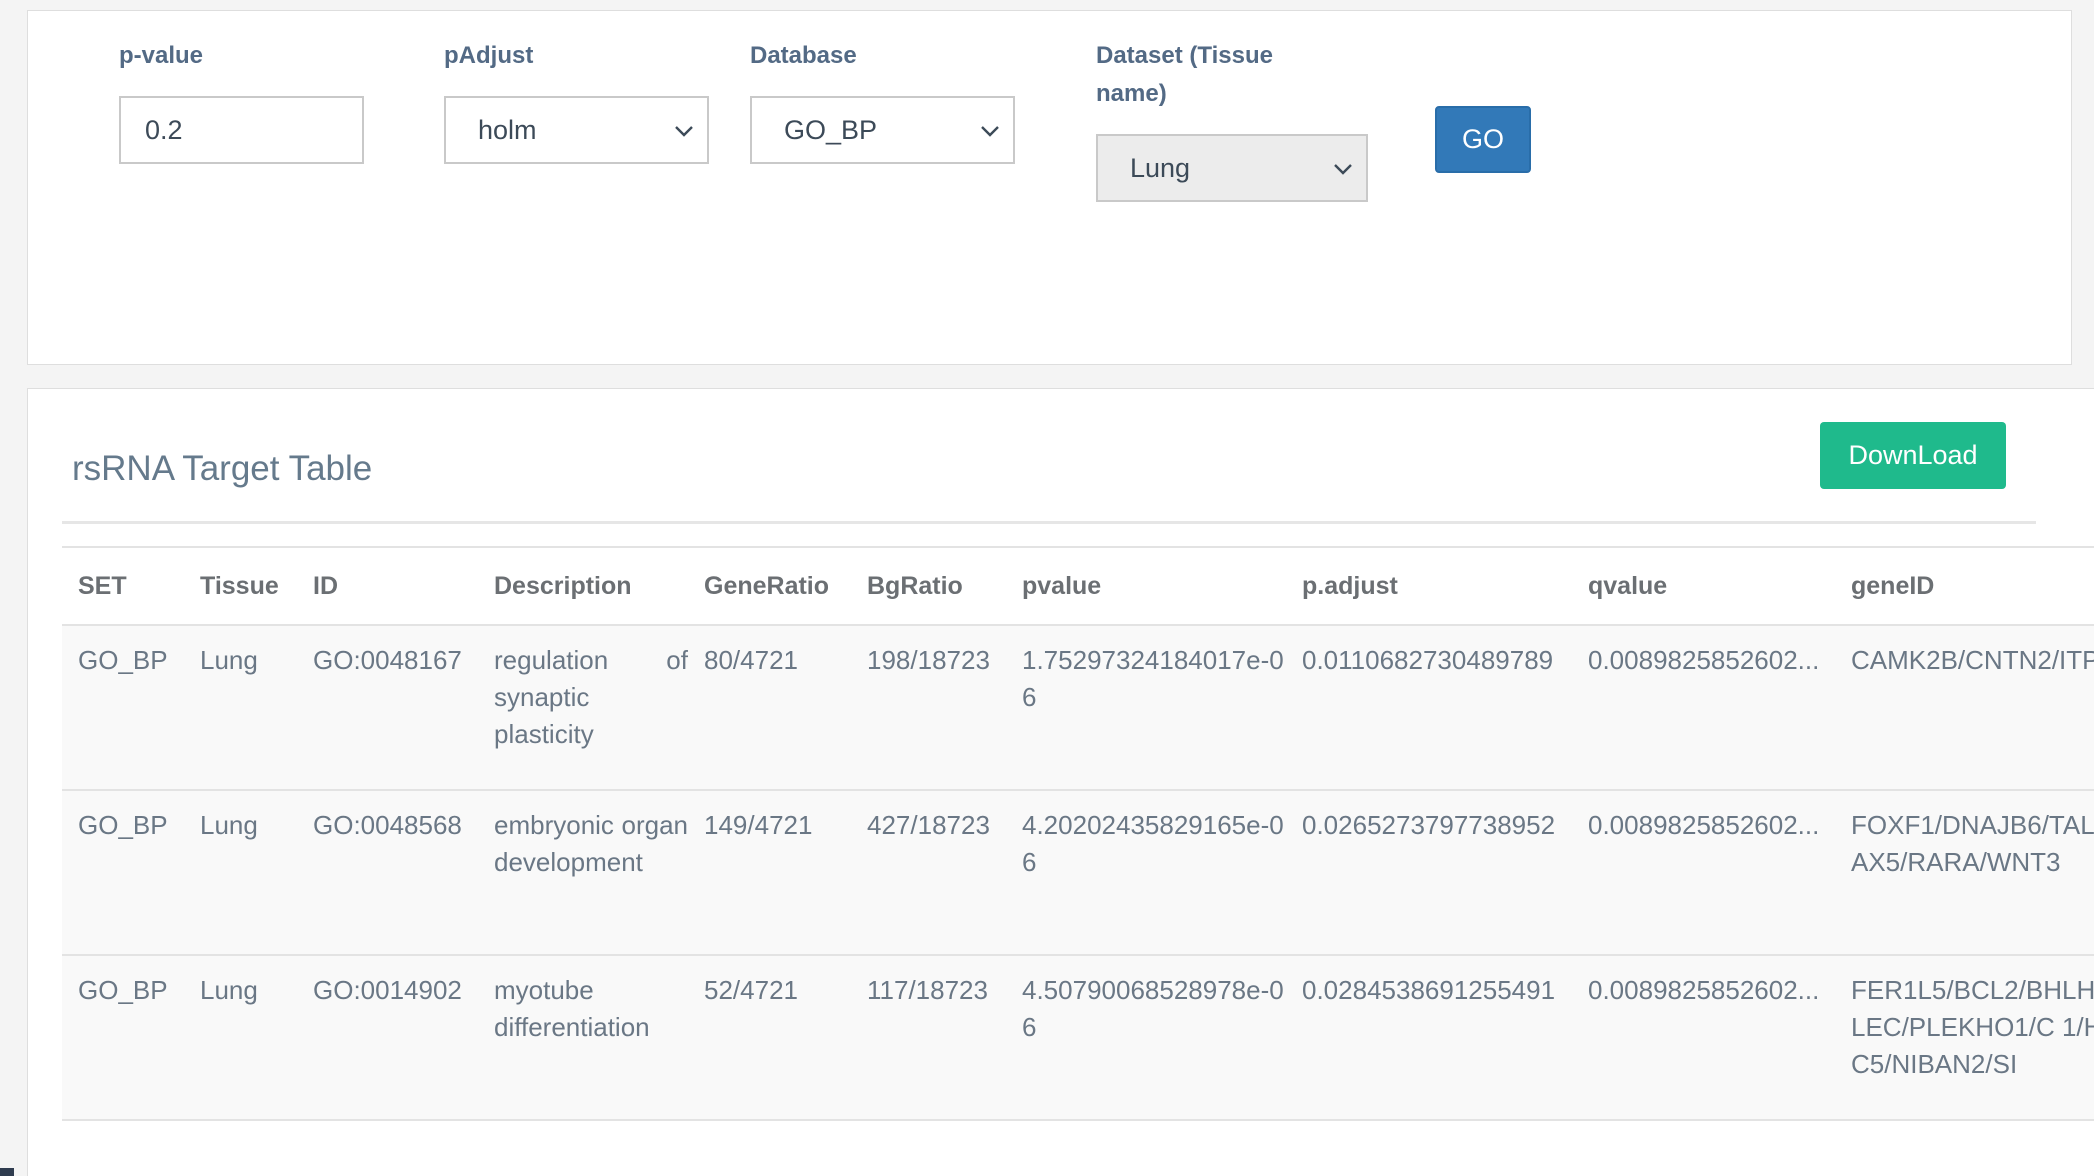 The height and width of the screenshot is (1176, 2094). Describe the element at coordinates (928, 660) in the screenshot. I see `cell-bgratio: 198/18723` at that location.